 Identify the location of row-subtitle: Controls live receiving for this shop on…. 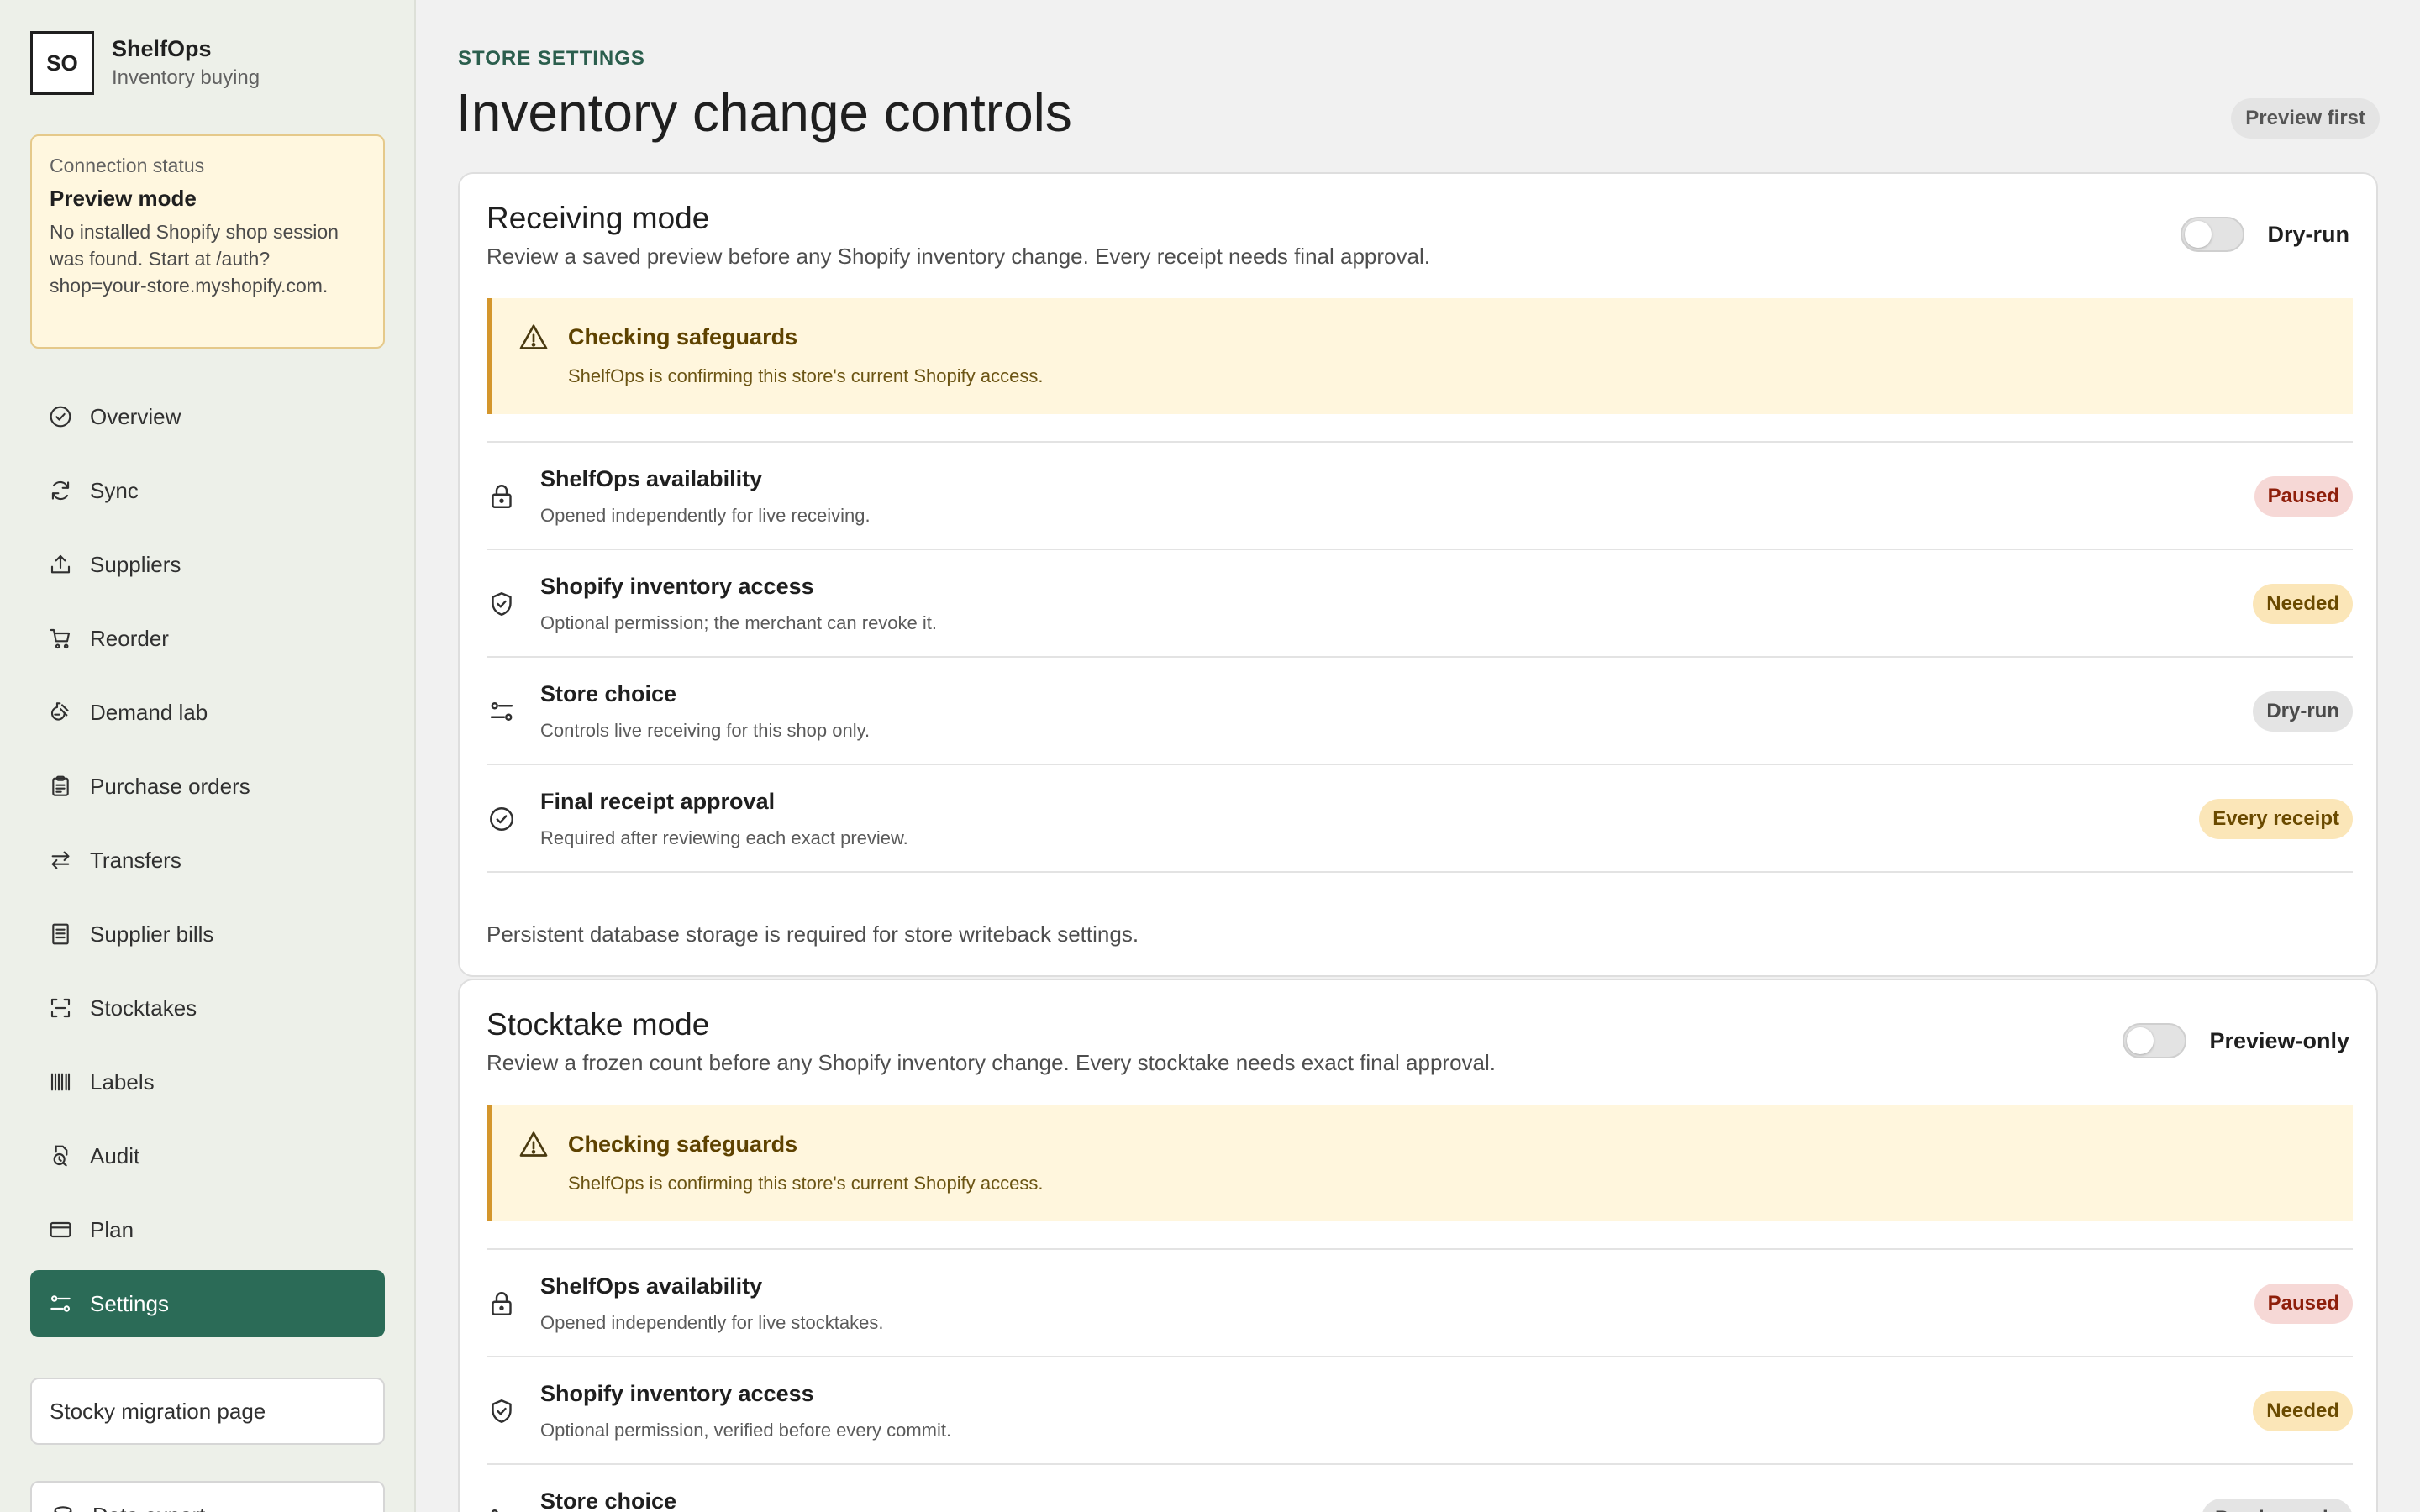
(705, 730).